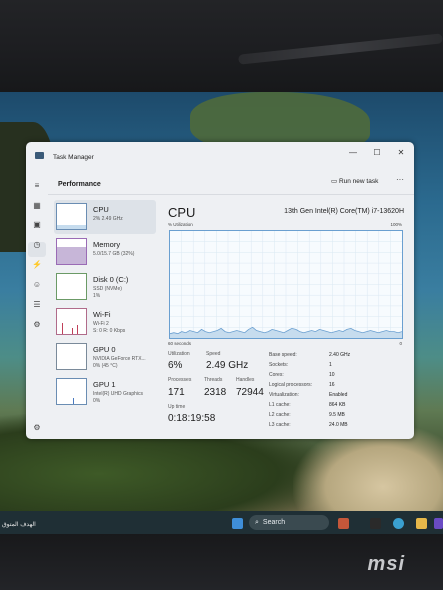 This screenshot has height=590, width=443. What do you see at coordinates (276, 375) in the screenshot?
I see `spec-key: Cores:` at bounding box center [276, 375].